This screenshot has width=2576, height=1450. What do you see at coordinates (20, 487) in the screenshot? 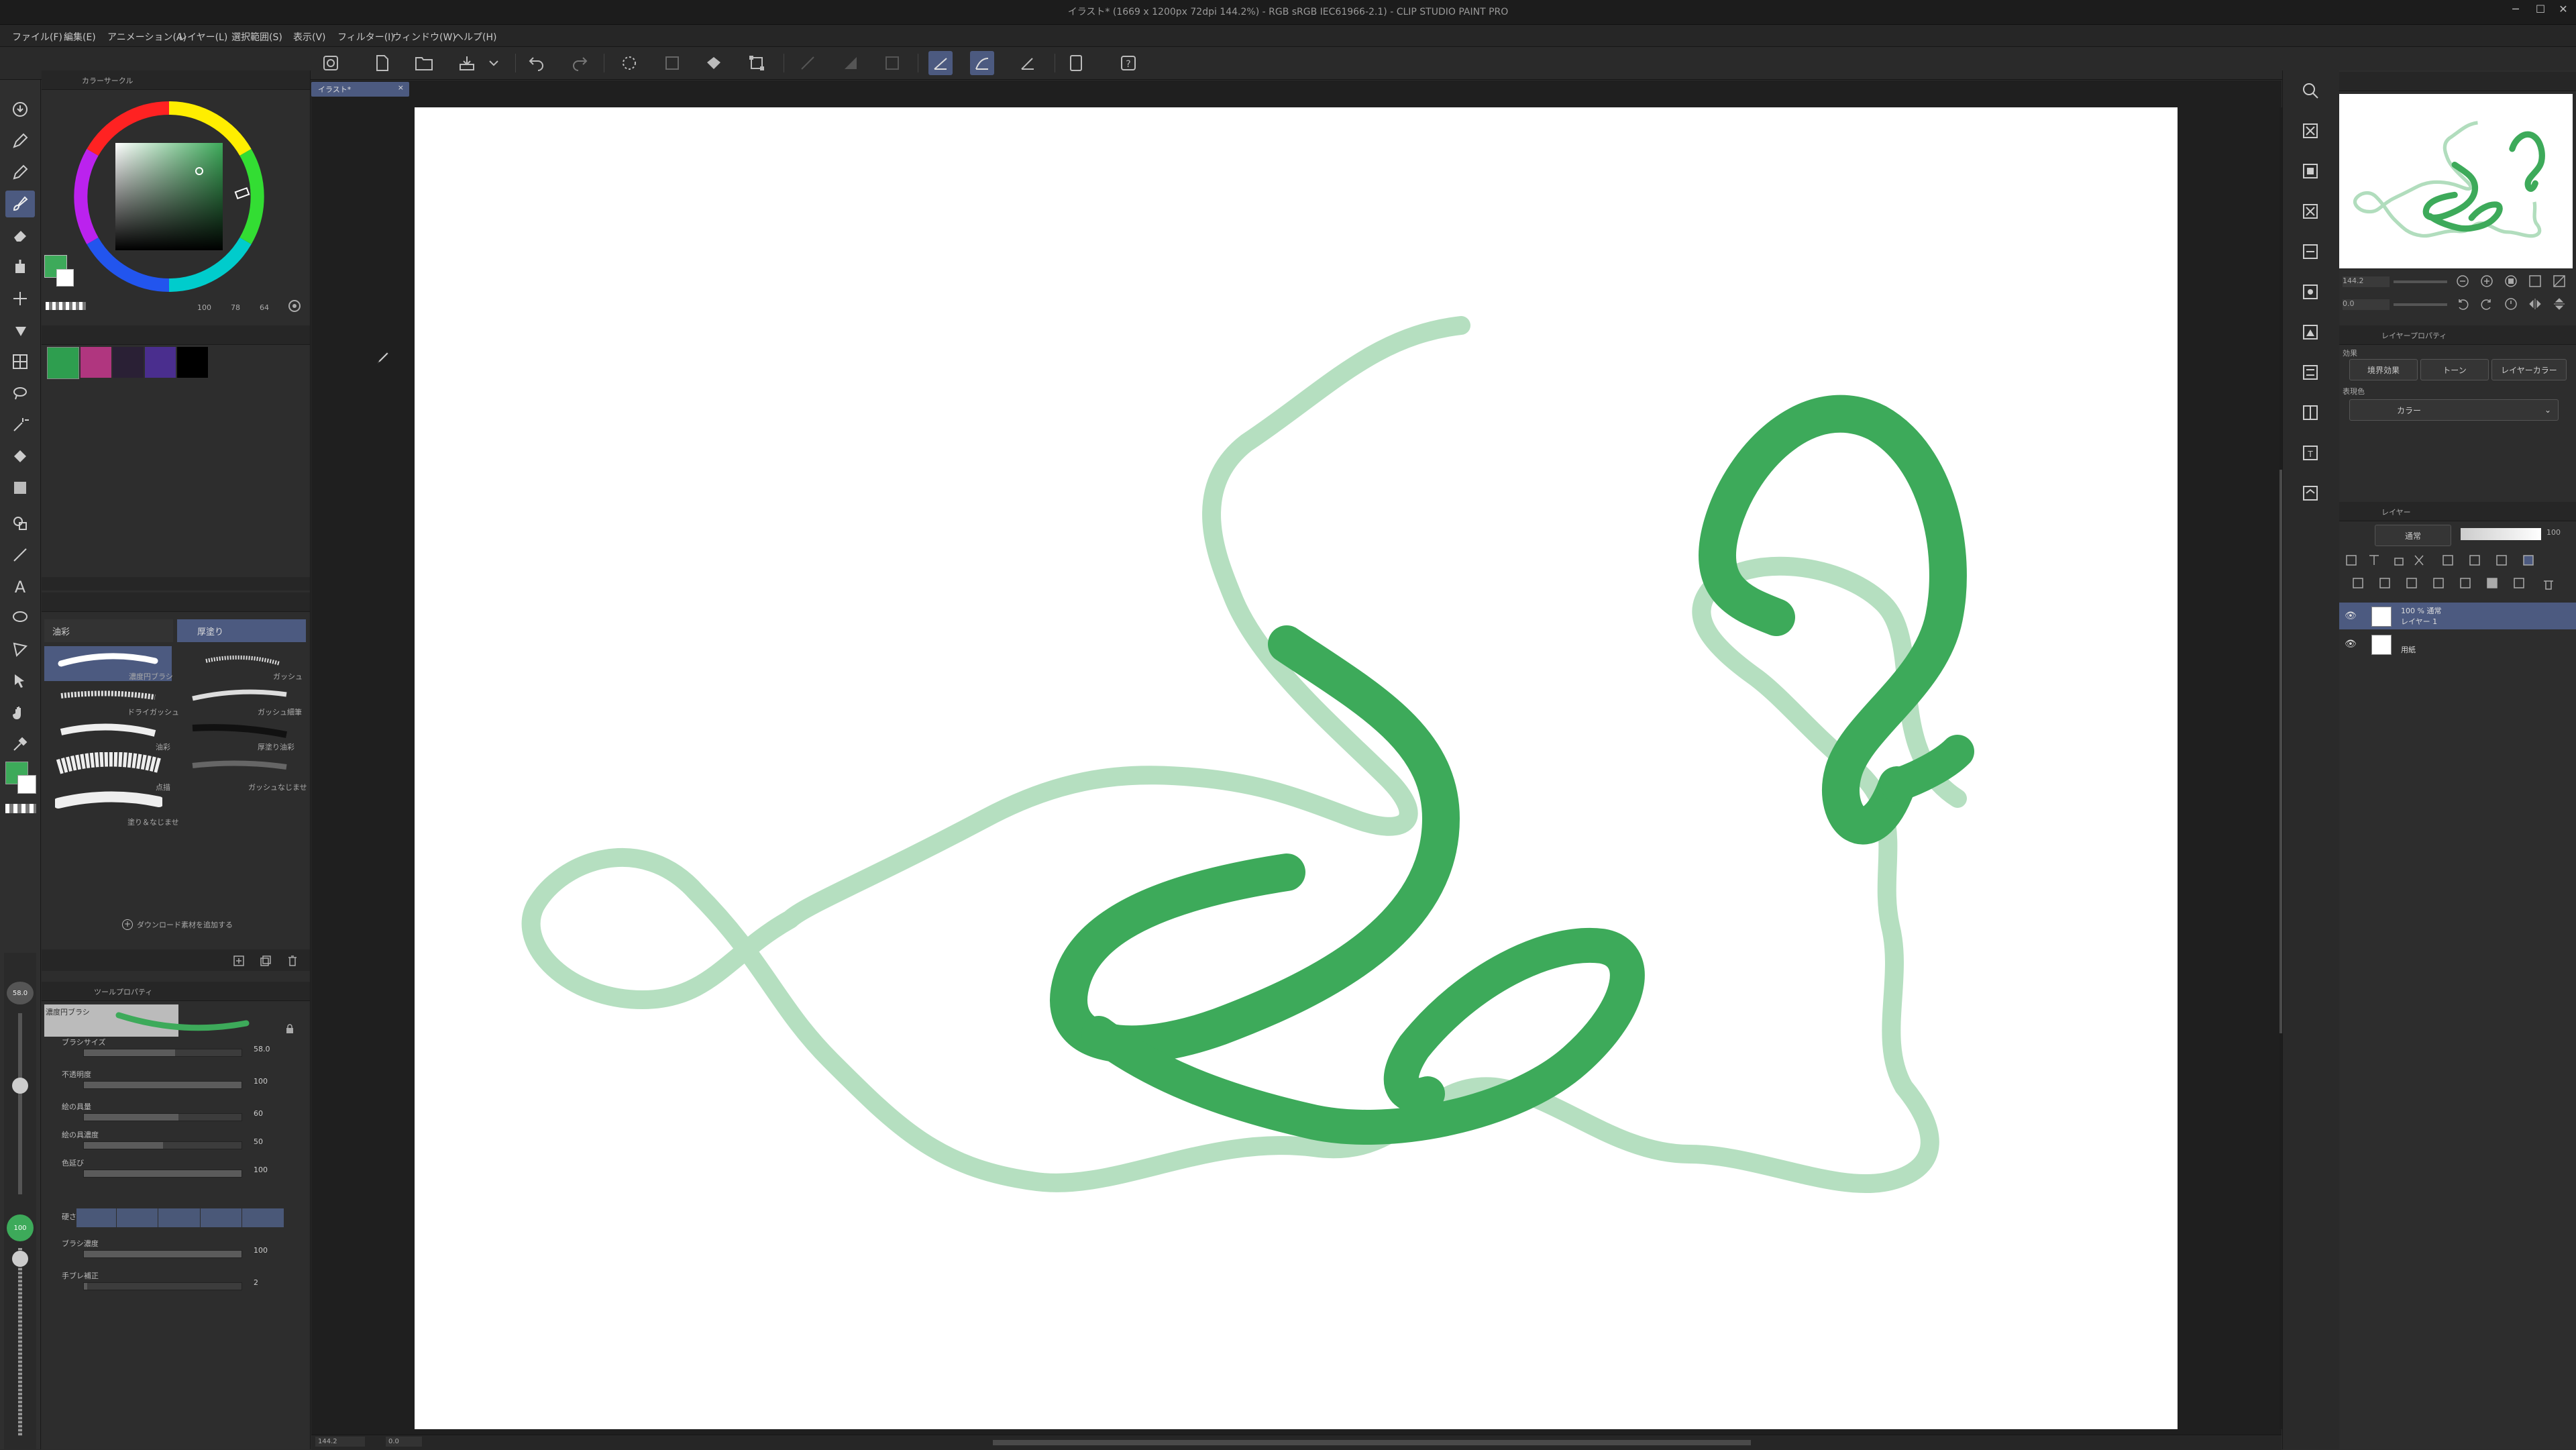
I see `gradient-tool-icon` at bounding box center [20, 487].